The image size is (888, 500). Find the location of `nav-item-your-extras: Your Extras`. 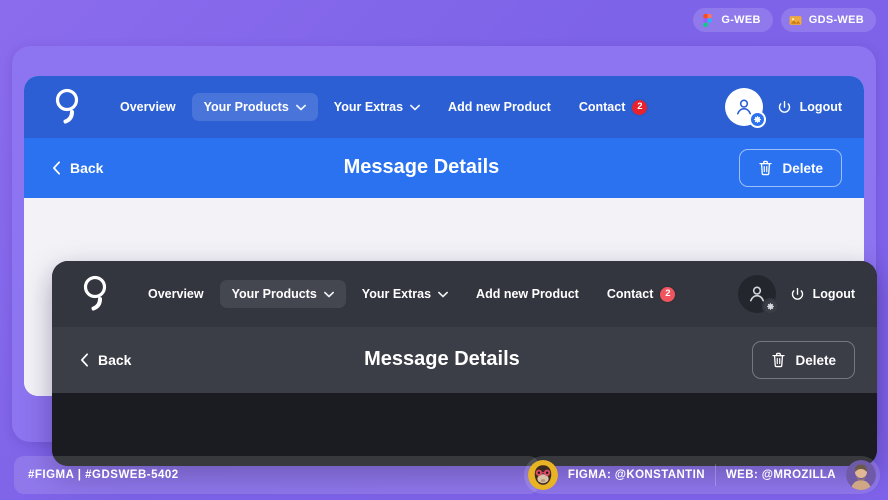

nav-item-your-extras: Your Extras is located at coordinates (377, 107).